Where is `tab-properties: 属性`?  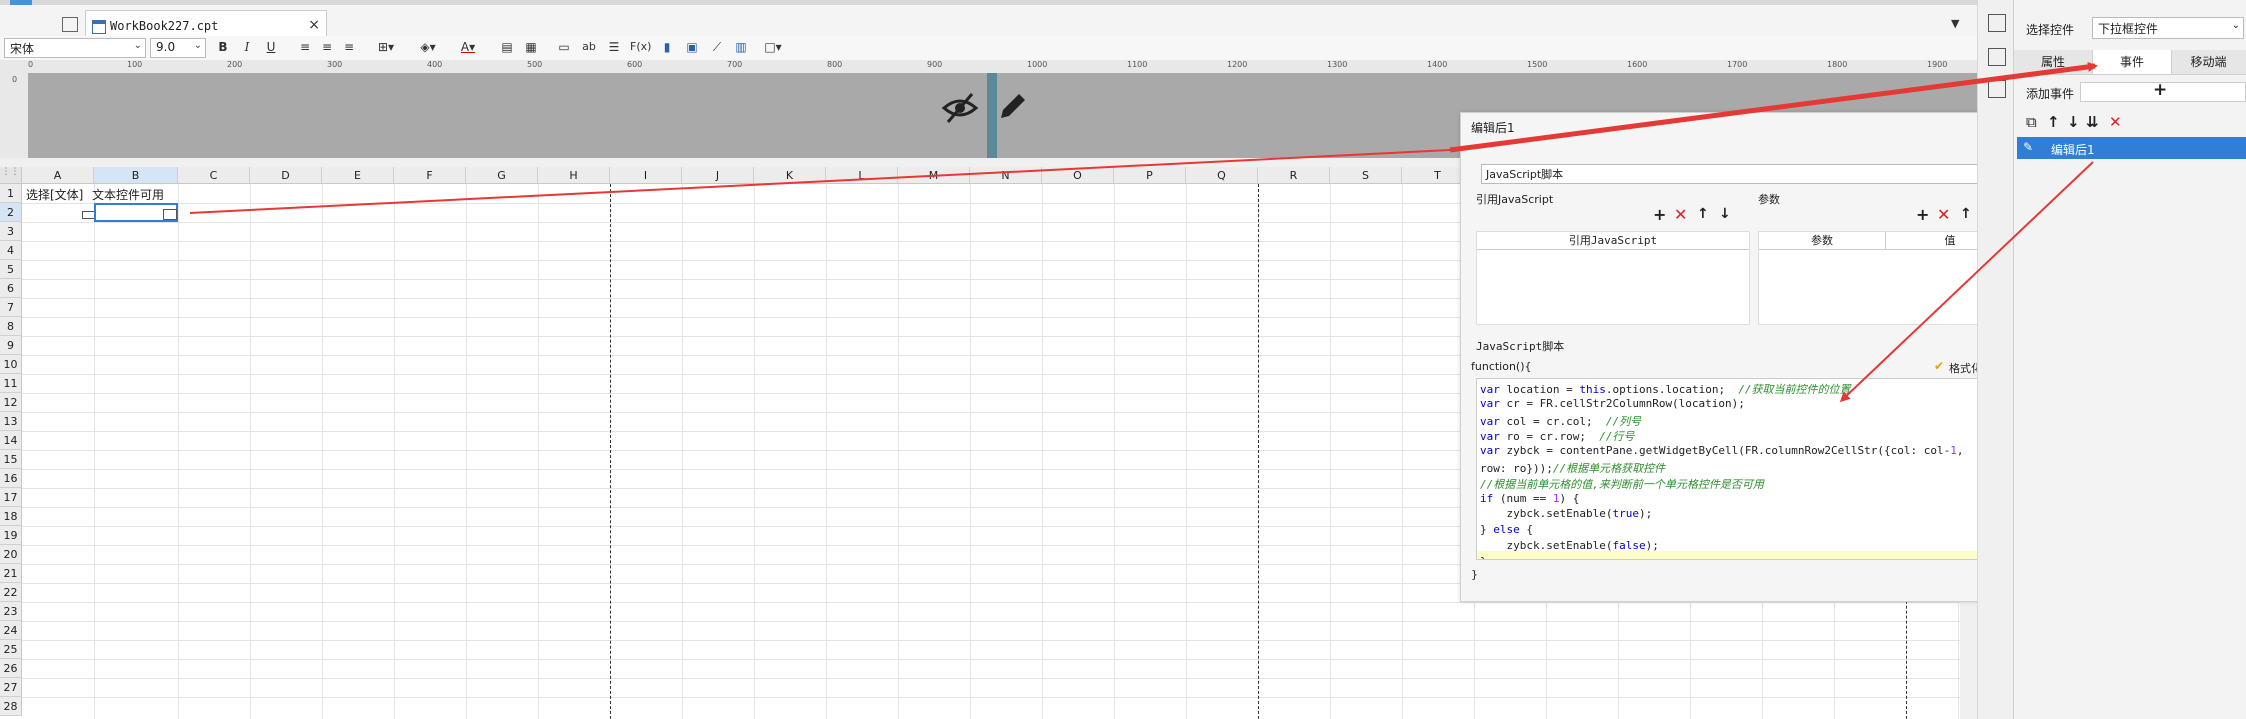 tab-properties: 属性 is located at coordinates (2053, 62).